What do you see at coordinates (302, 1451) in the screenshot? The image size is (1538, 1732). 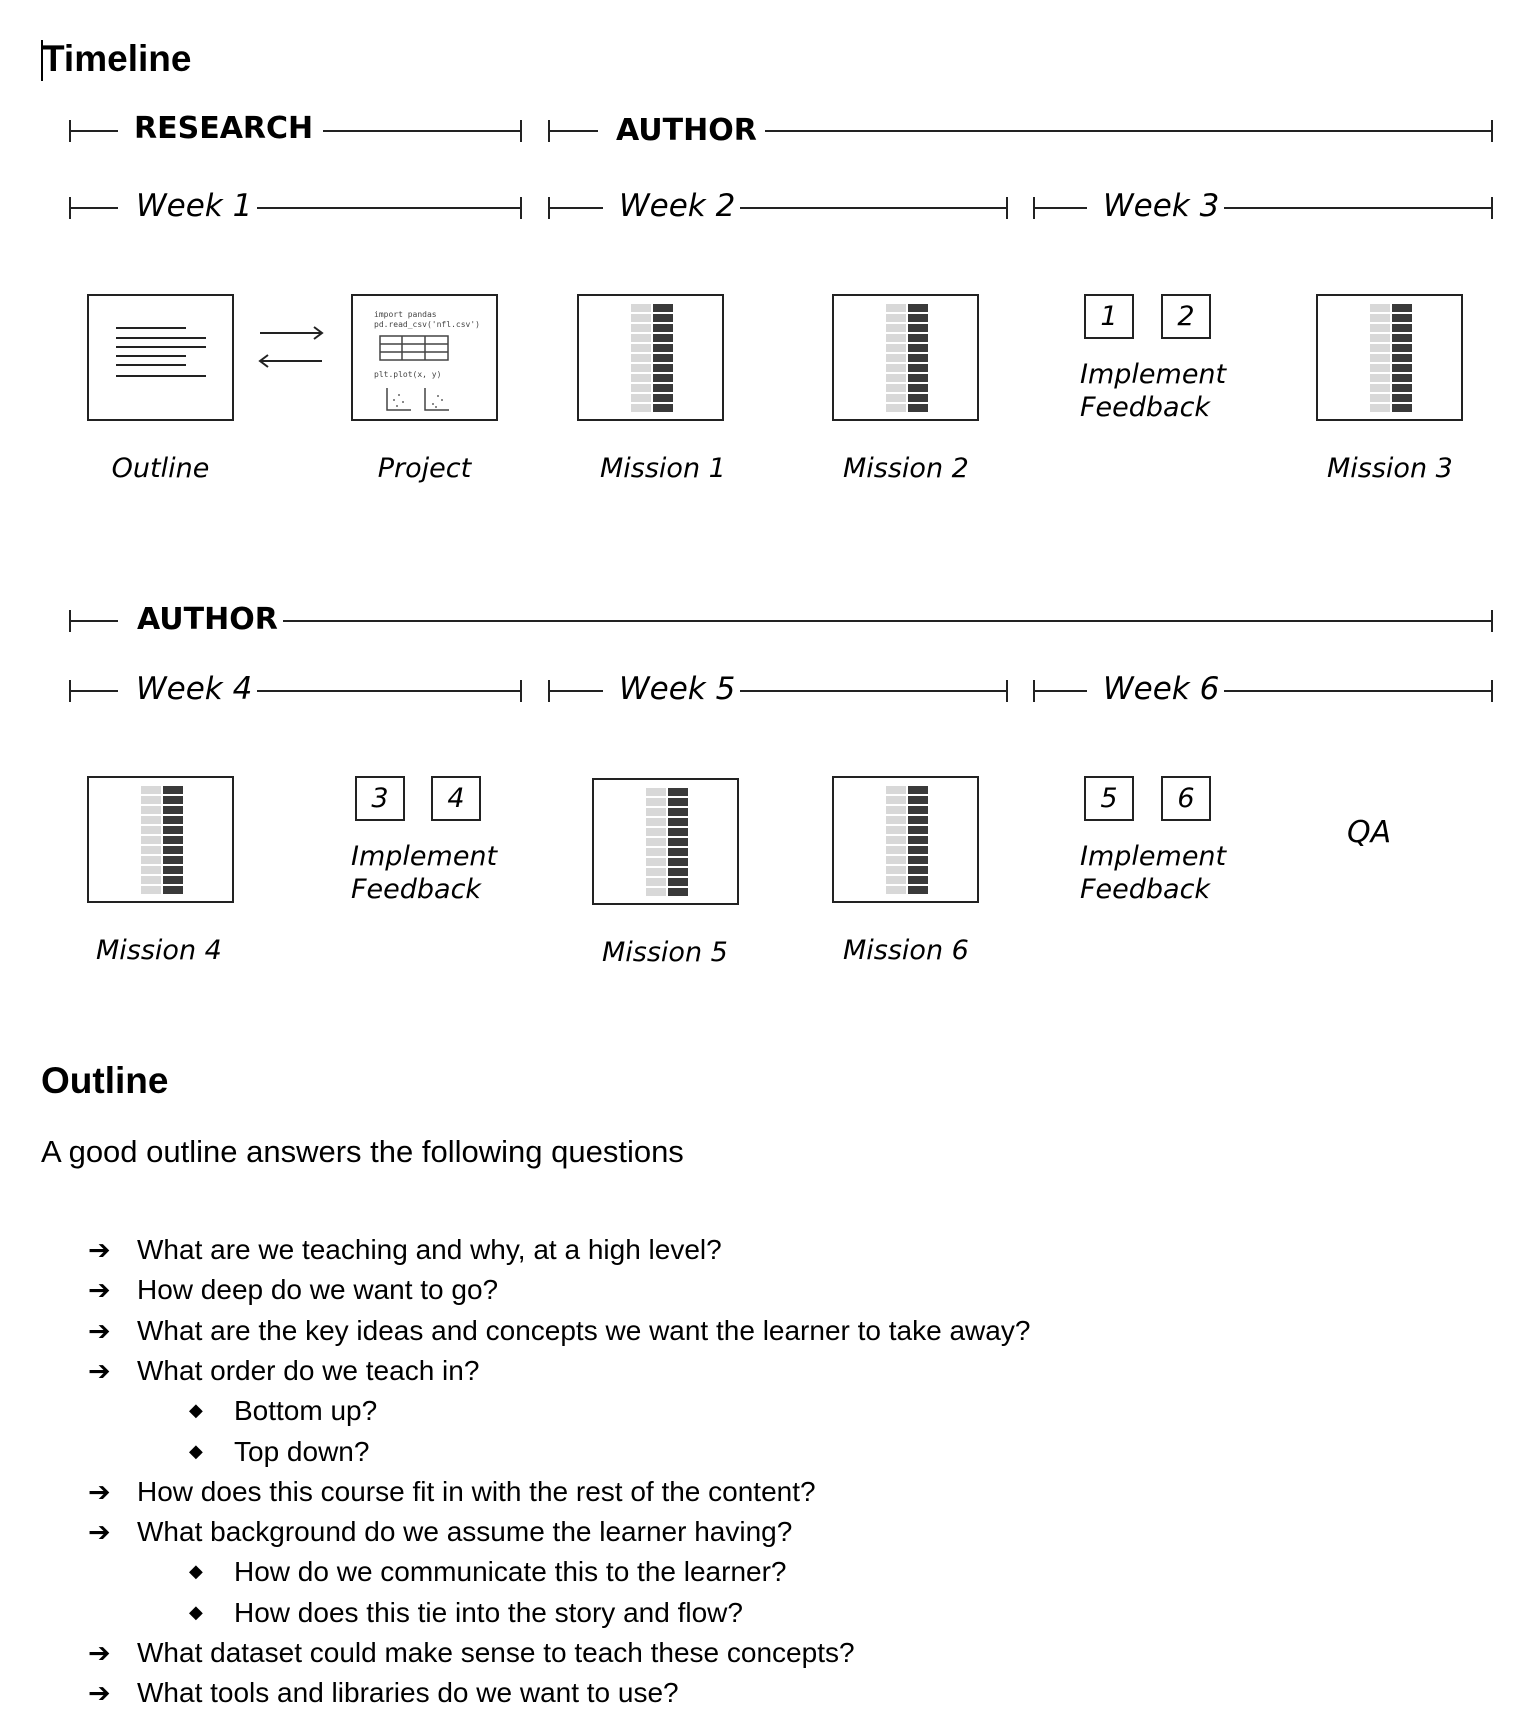 I see `outline-subquestion: Top down?` at bounding box center [302, 1451].